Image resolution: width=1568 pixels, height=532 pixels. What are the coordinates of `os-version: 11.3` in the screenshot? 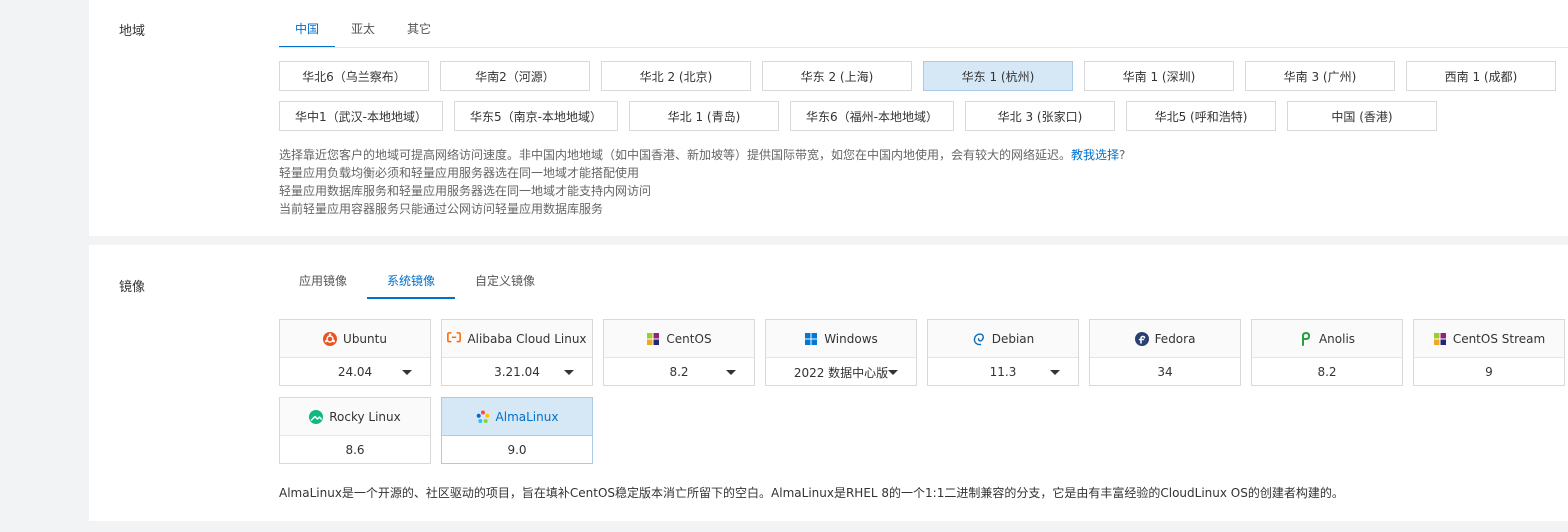 It's located at (1003, 372).